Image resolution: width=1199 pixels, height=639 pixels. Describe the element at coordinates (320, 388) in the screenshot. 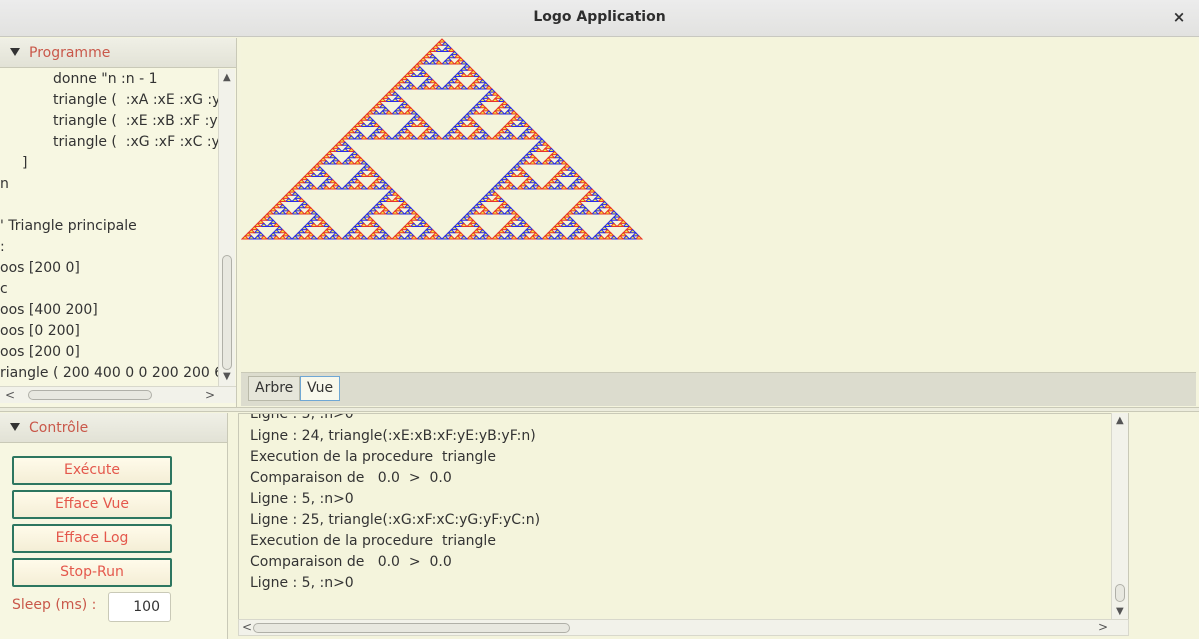

I see `tab-vue: Vue` at that location.